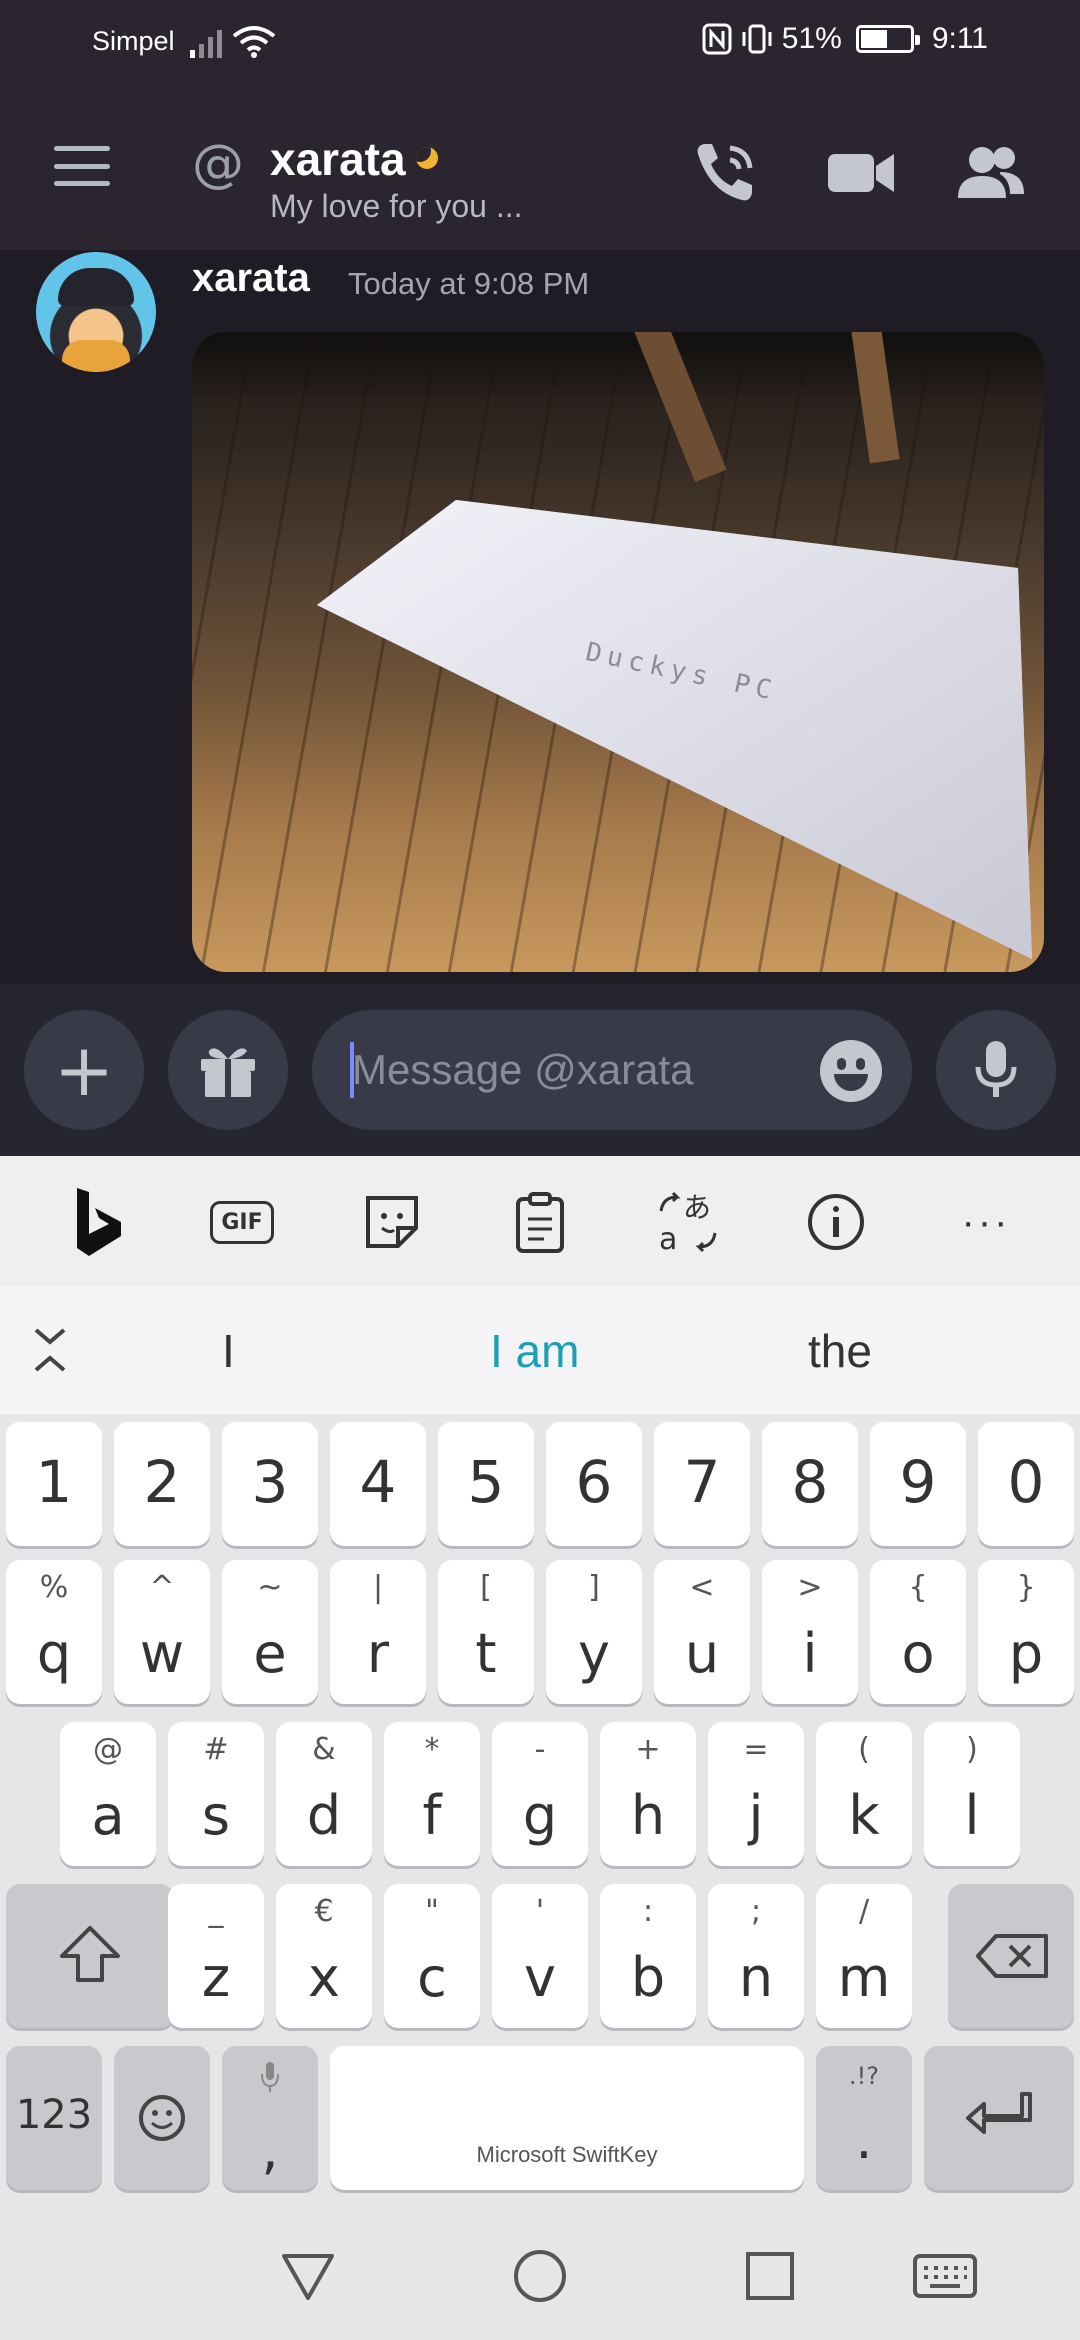  What do you see at coordinates (840, 1351) in the screenshot?
I see `suggestion-right: the` at bounding box center [840, 1351].